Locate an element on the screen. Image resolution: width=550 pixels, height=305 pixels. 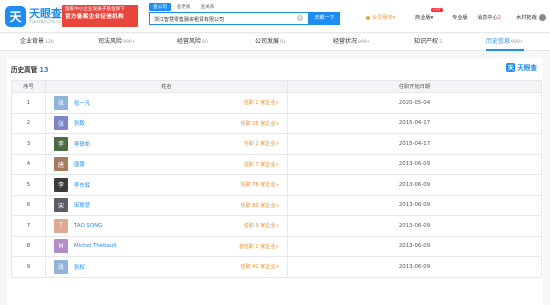
row-person-cell: 唐唐蕾 任职 7 家企业> is located at coordinates (166, 164).